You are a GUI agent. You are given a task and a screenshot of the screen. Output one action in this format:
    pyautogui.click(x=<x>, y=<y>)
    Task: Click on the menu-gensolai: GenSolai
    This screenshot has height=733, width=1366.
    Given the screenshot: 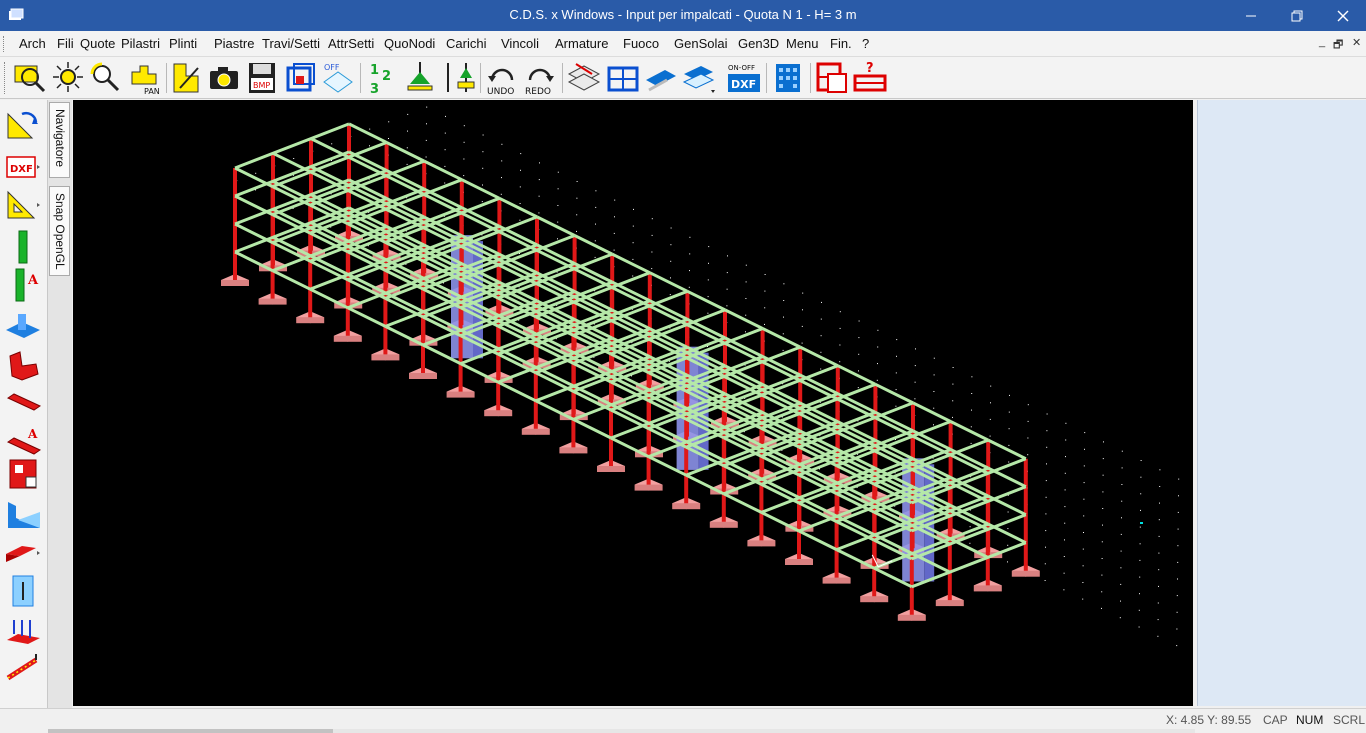 What is the action you would take?
    pyautogui.click(x=700, y=43)
    